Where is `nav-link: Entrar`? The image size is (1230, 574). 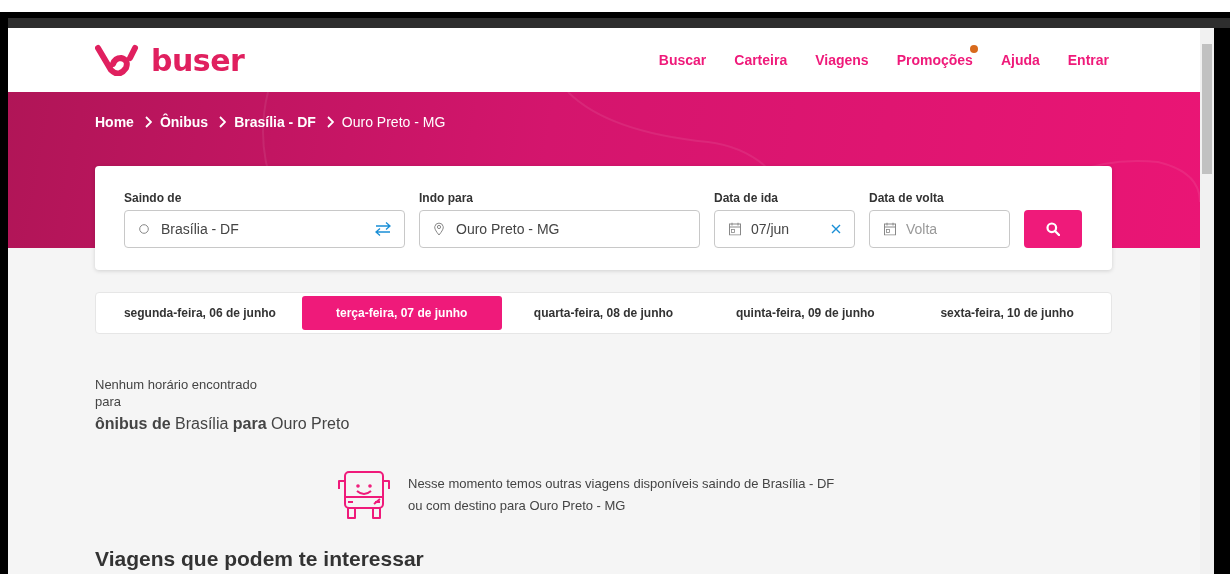
nav-link: Entrar is located at coordinates (1088, 60).